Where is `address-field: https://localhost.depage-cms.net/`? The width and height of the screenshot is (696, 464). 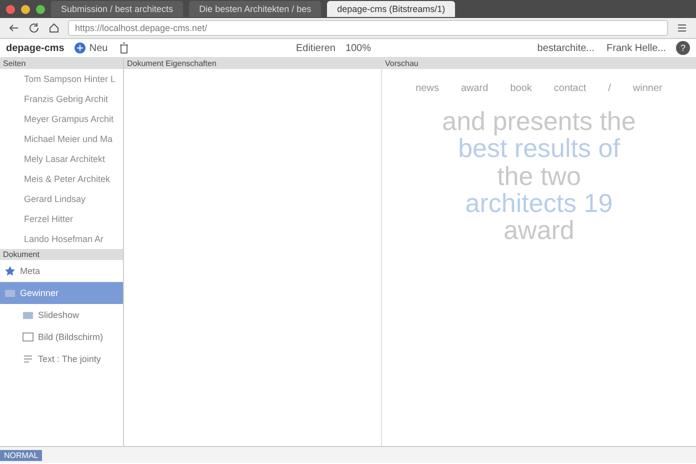
address-field: https://localhost.depage-cms.net/ is located at coordinates (368, 28).